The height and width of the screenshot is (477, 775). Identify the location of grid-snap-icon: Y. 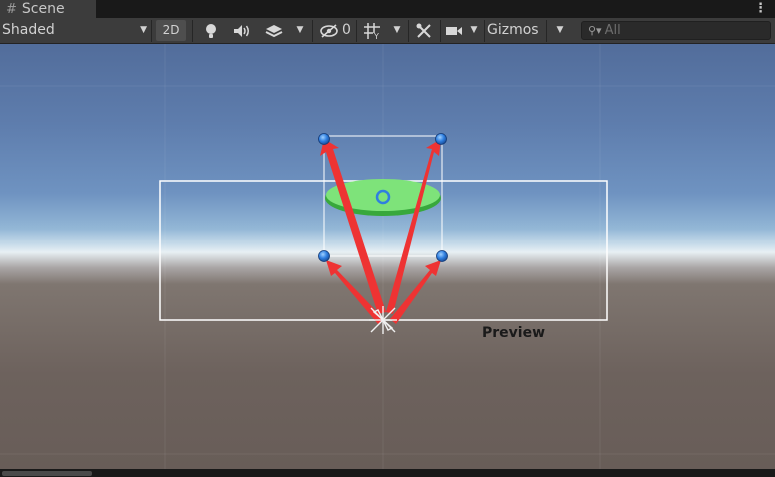
(372, 30).